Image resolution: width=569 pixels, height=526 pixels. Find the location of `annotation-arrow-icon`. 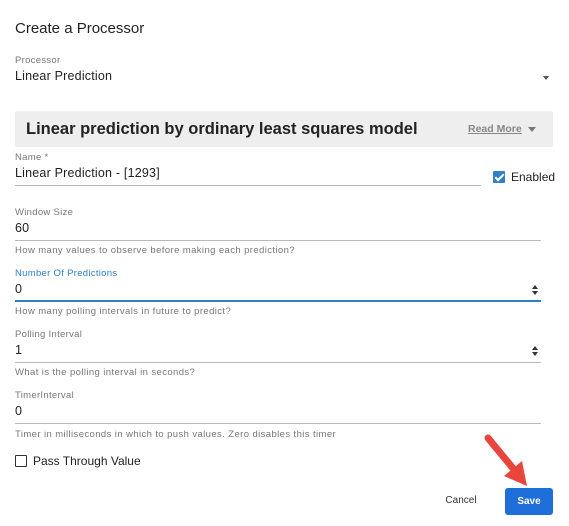

annotation-arrow-icon is located at coordinates (505, 460).